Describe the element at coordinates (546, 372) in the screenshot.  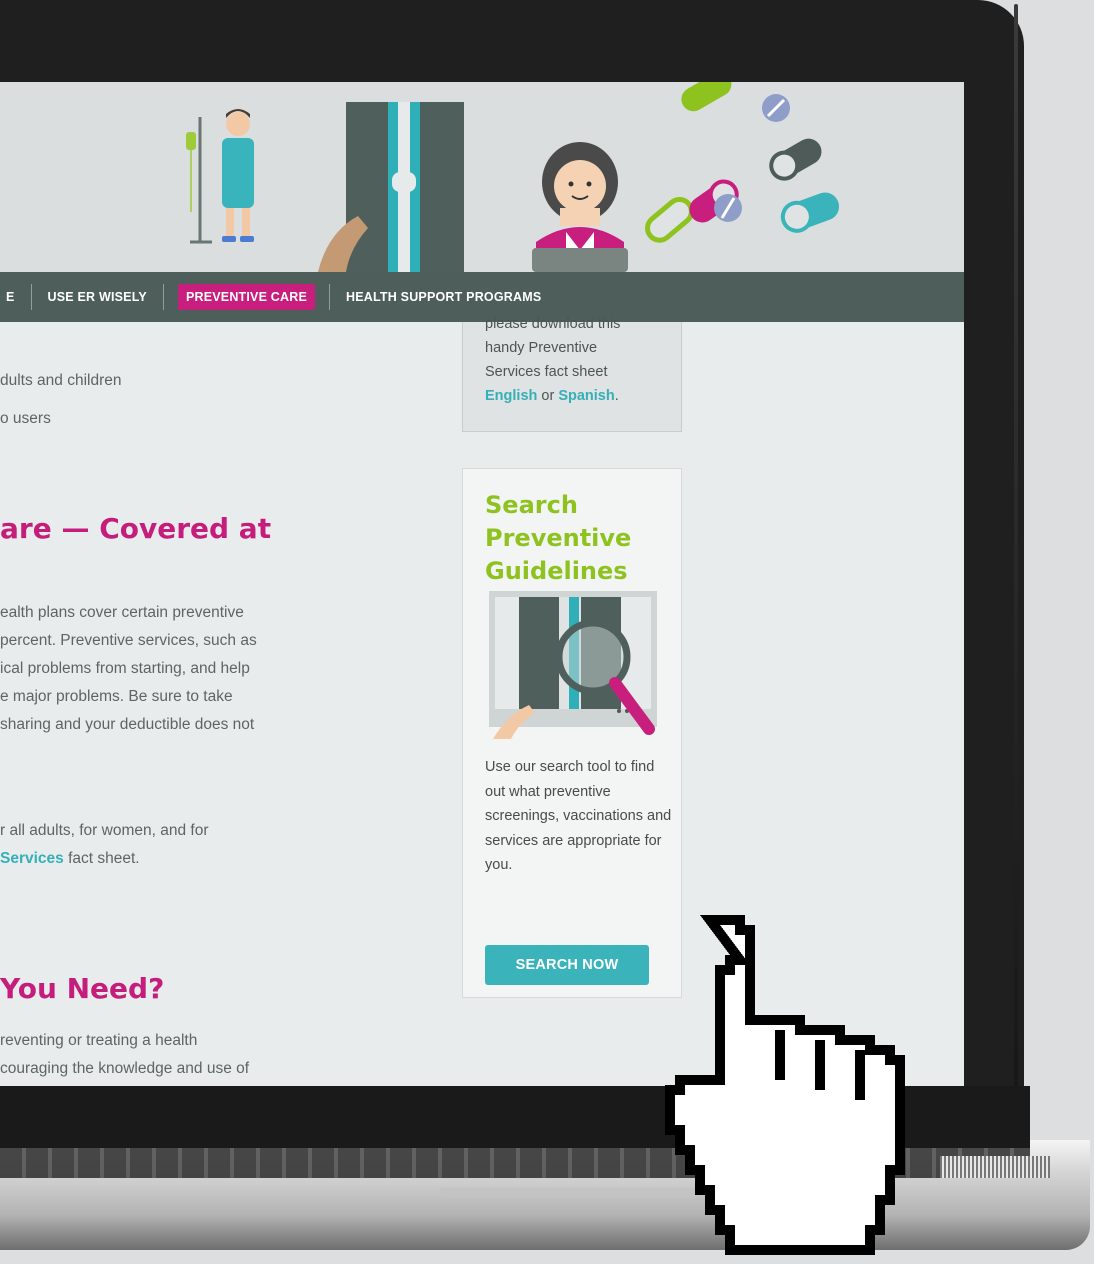
I see `download-box-text: Services fact sheet` at that location.